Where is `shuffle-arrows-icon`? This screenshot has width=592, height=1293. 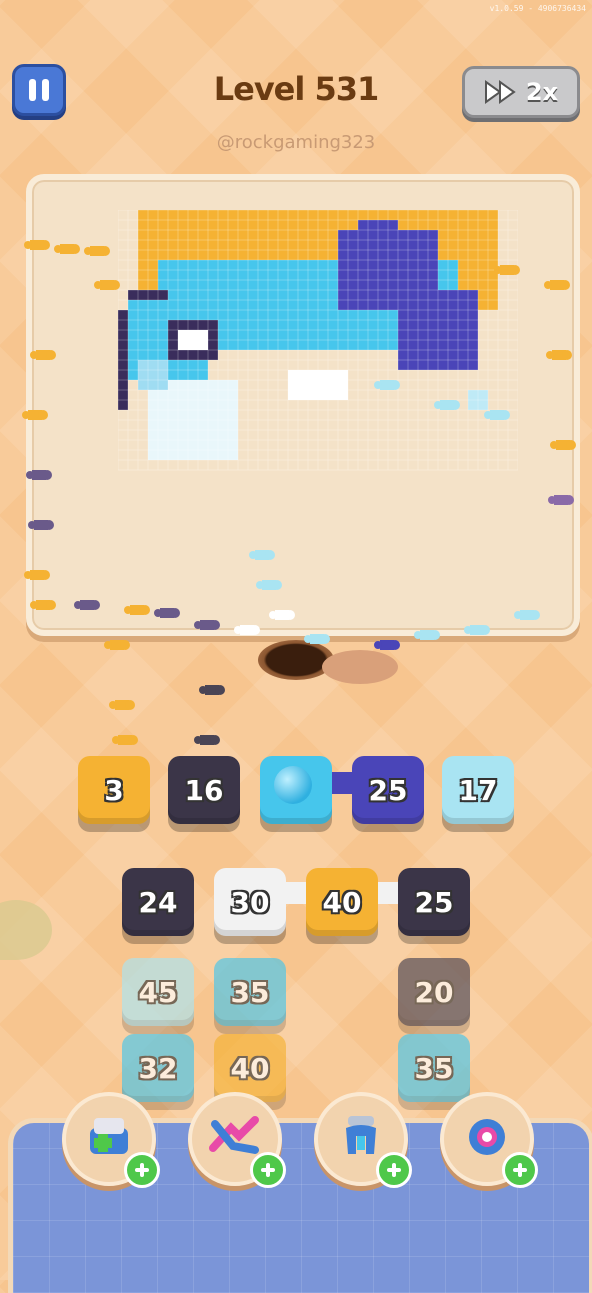
shuffle-arrows-icon is located at coordinates (235, 1139).